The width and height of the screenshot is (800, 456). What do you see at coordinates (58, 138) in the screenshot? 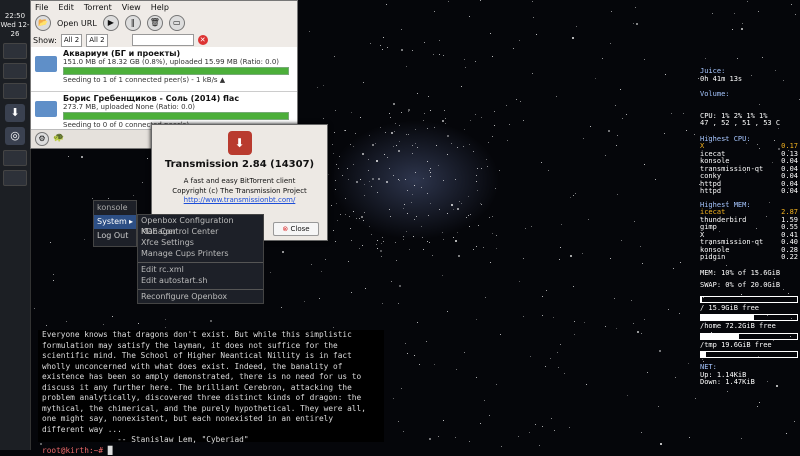
I see `turtle-icon: 🐢` at bounding box center [58, 138].